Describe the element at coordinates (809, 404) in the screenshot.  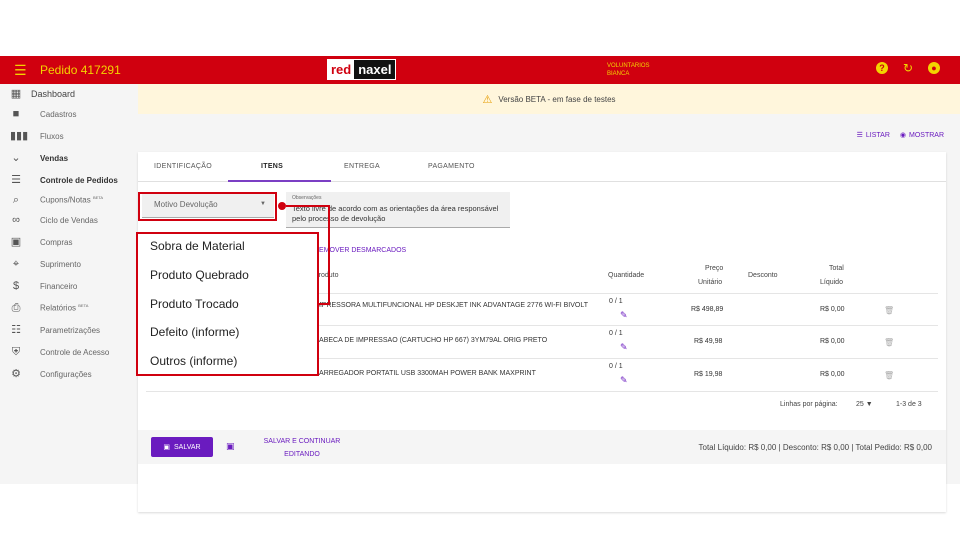
I see `rows-per-page-label: Linhas por página:` at that location.